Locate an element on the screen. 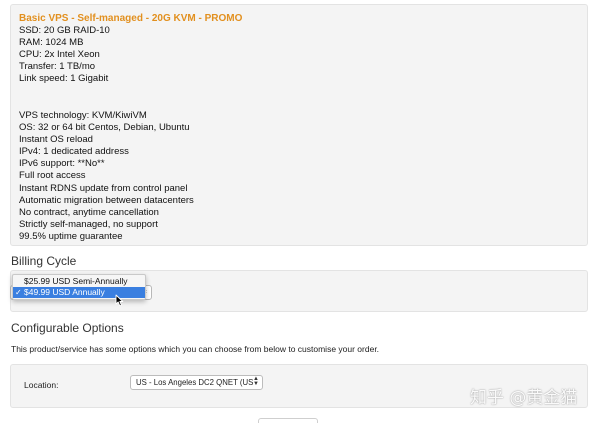 The width and height of the screenshot is (600, 423). billing-option-annual: ✓ $49.99 USD Annually is located at coordinates (79, 292).